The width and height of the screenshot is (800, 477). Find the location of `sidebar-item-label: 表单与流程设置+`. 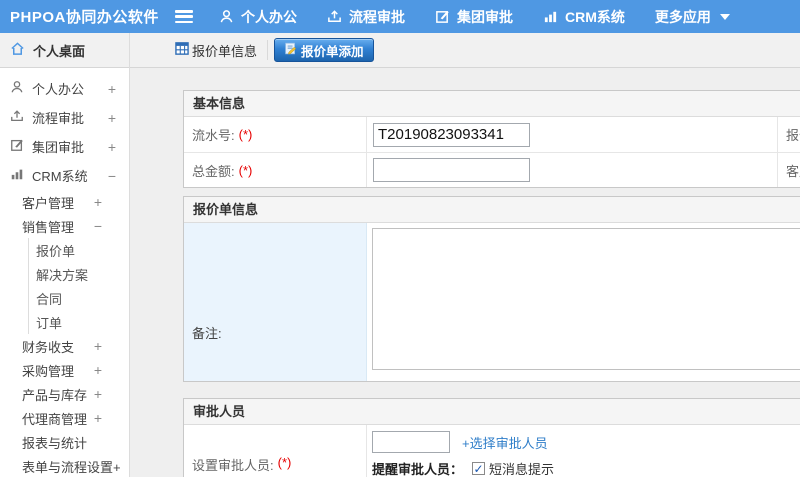

sidebar-item-label: 表单与流程设置+ is located at coordinates (71, 467).